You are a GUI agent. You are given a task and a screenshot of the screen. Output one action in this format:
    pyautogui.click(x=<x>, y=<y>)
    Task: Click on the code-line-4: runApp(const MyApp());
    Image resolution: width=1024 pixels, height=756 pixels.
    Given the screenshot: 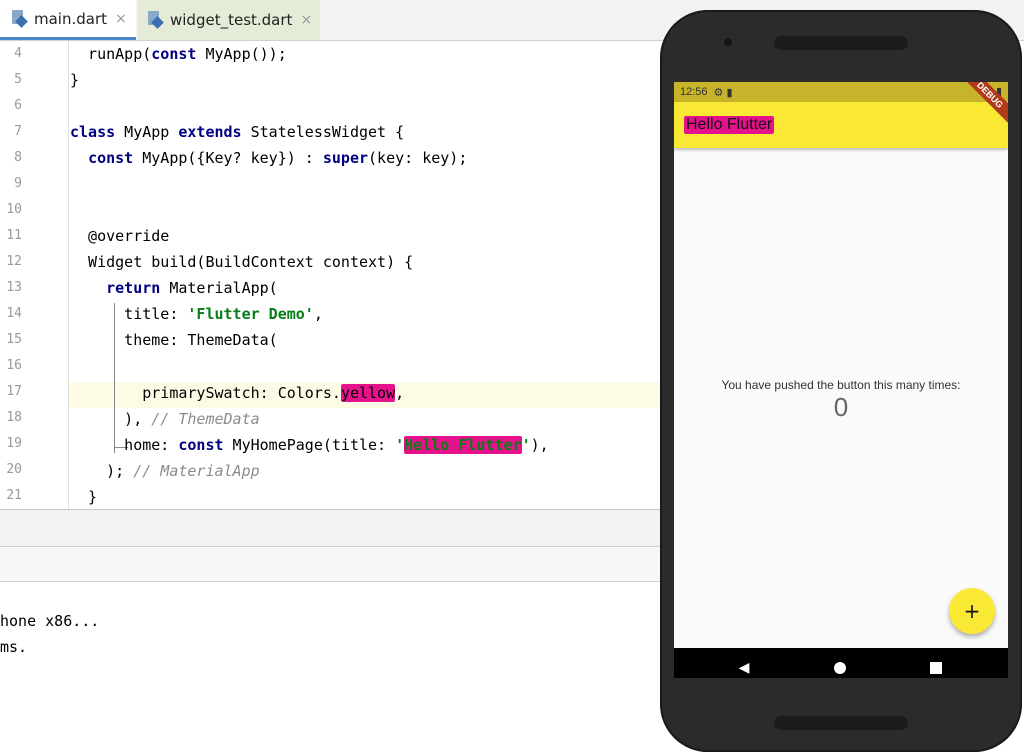 What is the action you would take?
    pyautogui.click(x=178, y=54)
    